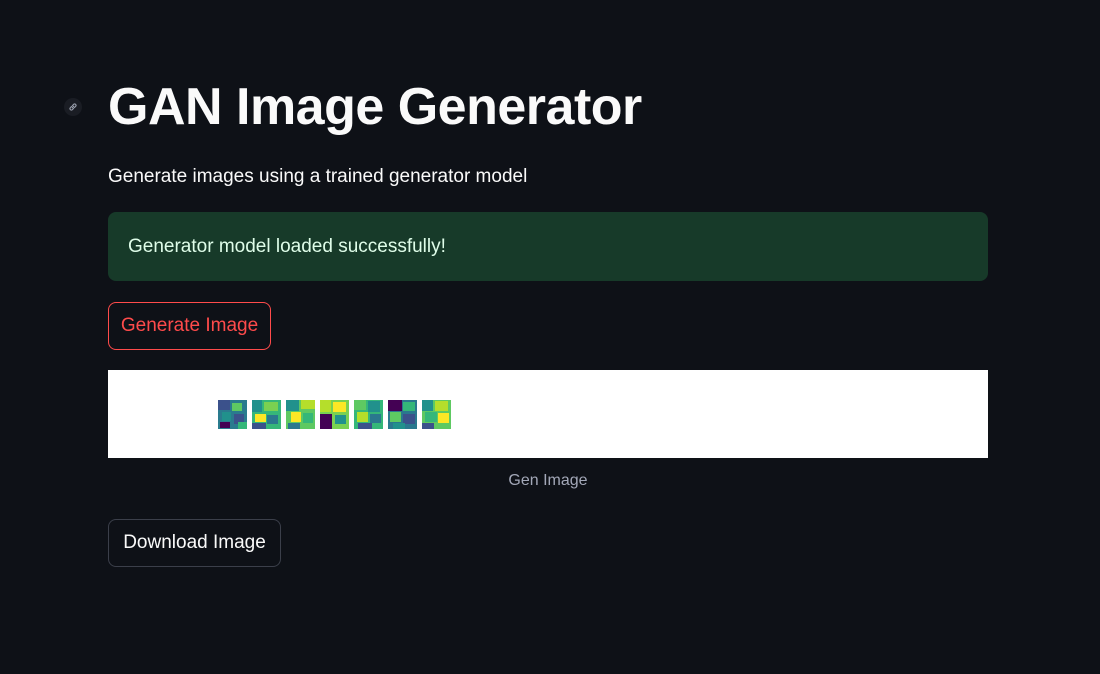  What do you see at coordinates (548, 480) in the screenshot?
I see `image-caption: Gen Image` at bounding box center [548, 480].